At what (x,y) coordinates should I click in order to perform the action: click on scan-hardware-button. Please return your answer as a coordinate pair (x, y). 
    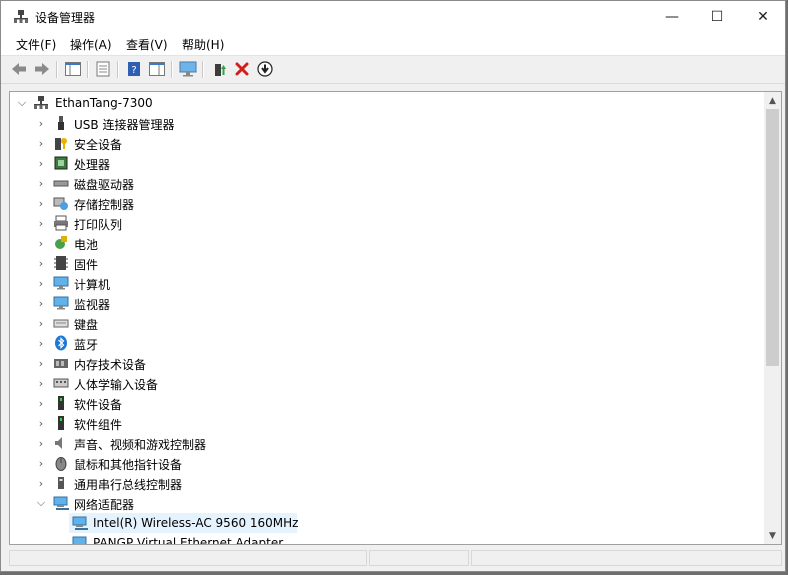
    Looking at the image, I should click on (188, 69).